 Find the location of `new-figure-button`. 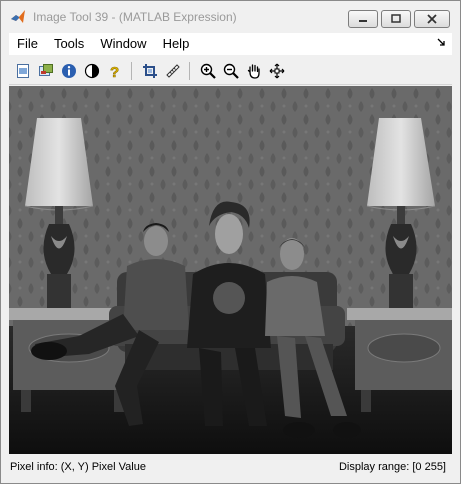

new-figure-button is located at coordinates (23, 71).